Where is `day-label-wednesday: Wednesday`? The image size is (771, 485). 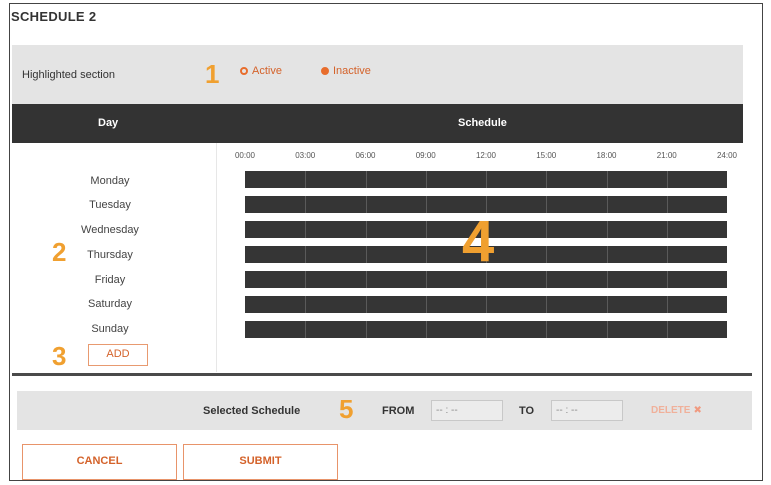 day-label-wednesday: Wednesday is located at coordinates (110, 230).